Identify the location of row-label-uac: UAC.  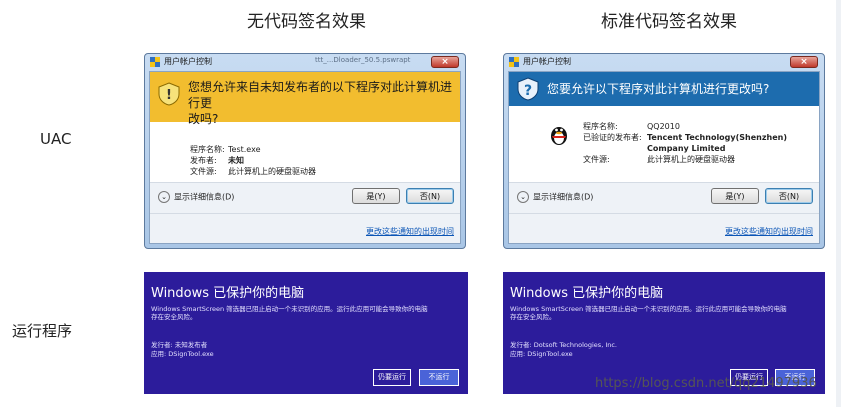
(56, 139).